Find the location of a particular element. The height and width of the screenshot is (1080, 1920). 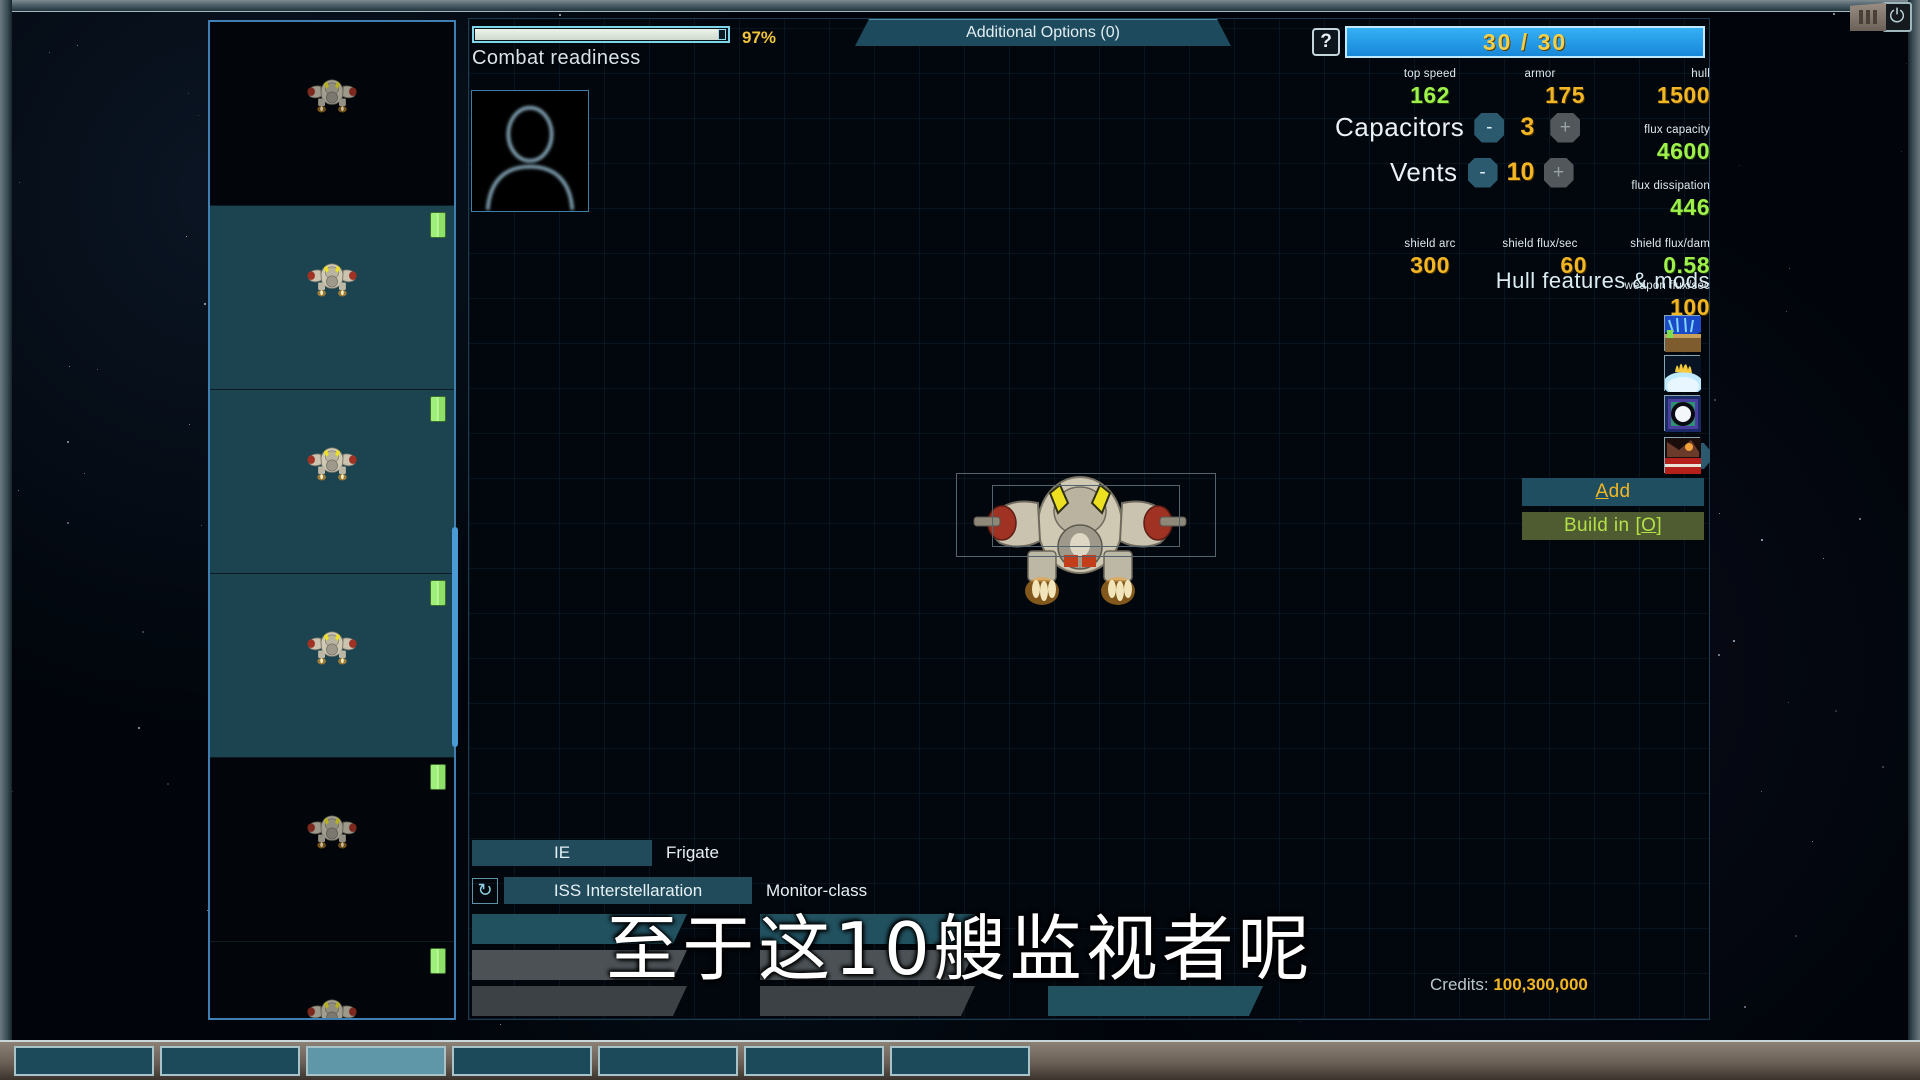

fleet-ship-list is located at coordinates (332, 520).